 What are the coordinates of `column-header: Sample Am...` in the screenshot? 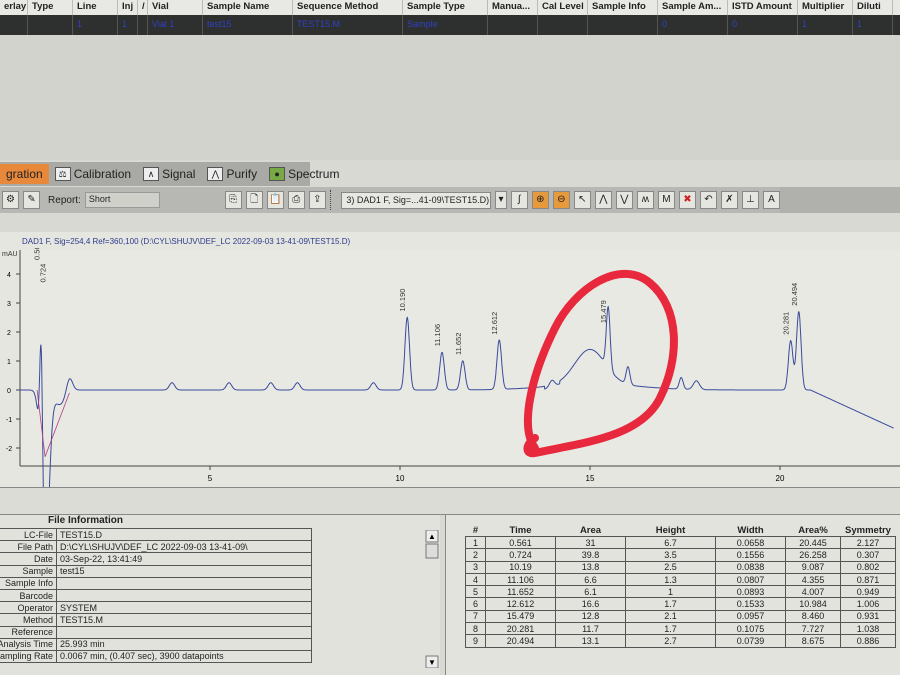 It's located at (693, 7).